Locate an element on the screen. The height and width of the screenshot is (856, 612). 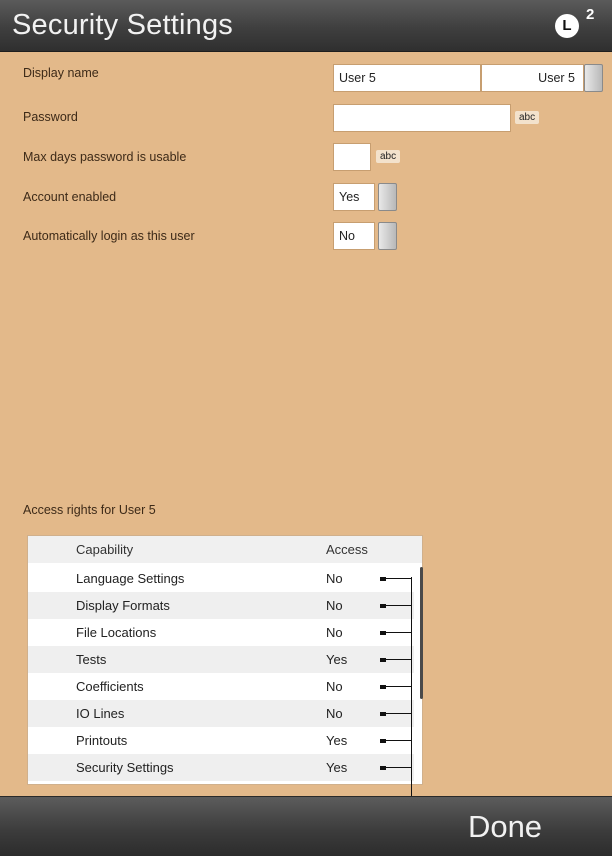
table-row: Tests Yes is located at coordinates (221, 659).